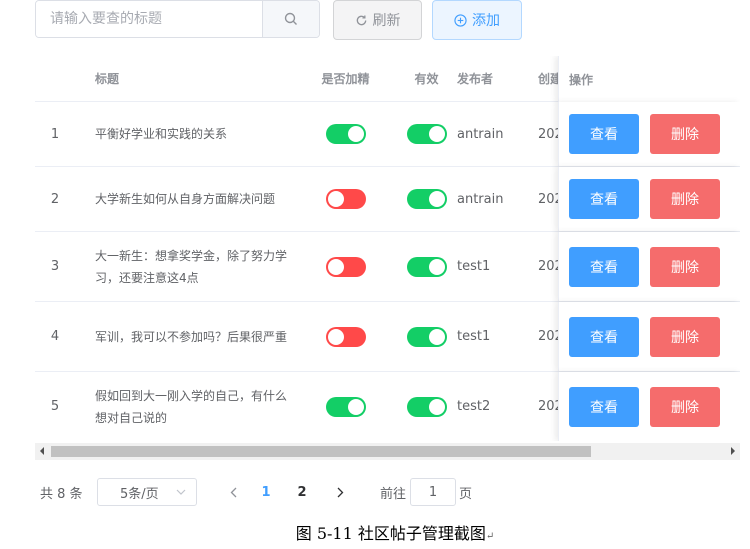  I want to click on table-row: 4 军训，我可以不参加吗？后果很严重 test1 202 查看 删除, so click(387, 337).